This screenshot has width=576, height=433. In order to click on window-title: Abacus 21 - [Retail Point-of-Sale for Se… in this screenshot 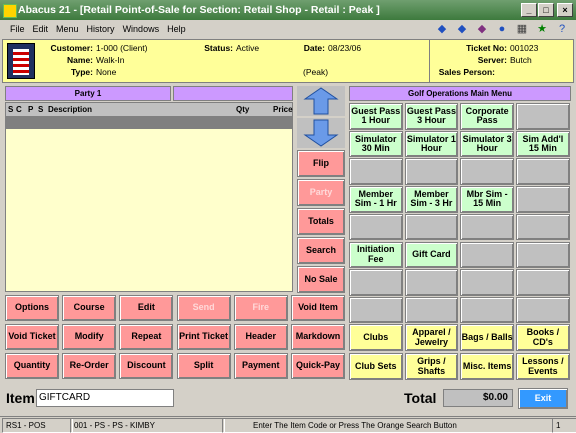, I will do `click(199, 10)`.